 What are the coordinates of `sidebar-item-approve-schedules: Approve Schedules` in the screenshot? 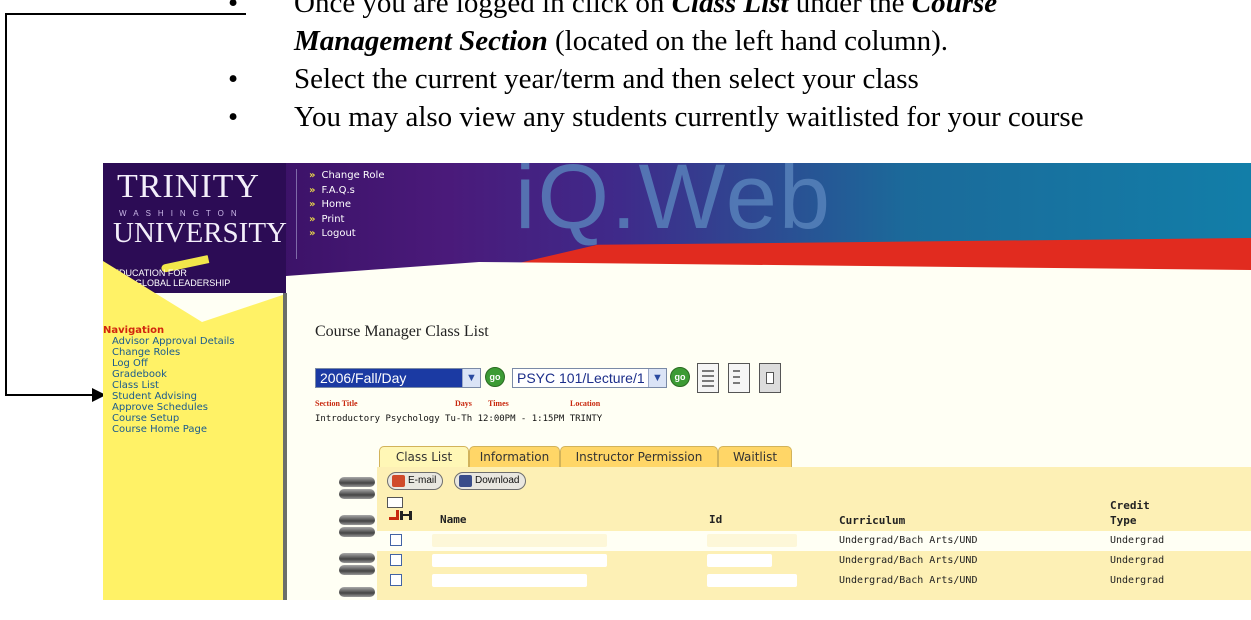 It's located at (169, 407).